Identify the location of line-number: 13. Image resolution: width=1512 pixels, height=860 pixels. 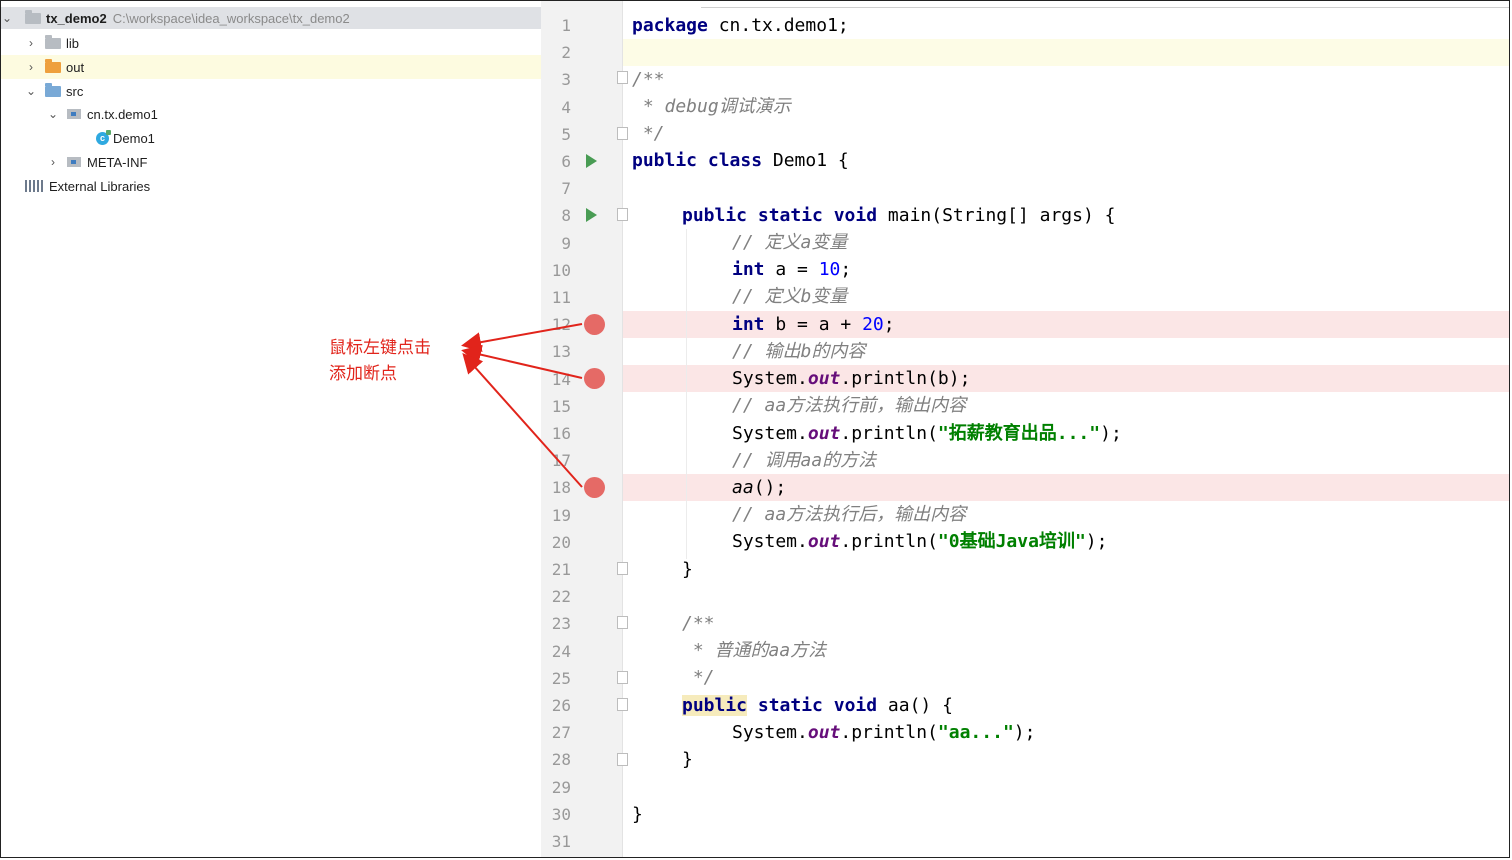
(556, 351).